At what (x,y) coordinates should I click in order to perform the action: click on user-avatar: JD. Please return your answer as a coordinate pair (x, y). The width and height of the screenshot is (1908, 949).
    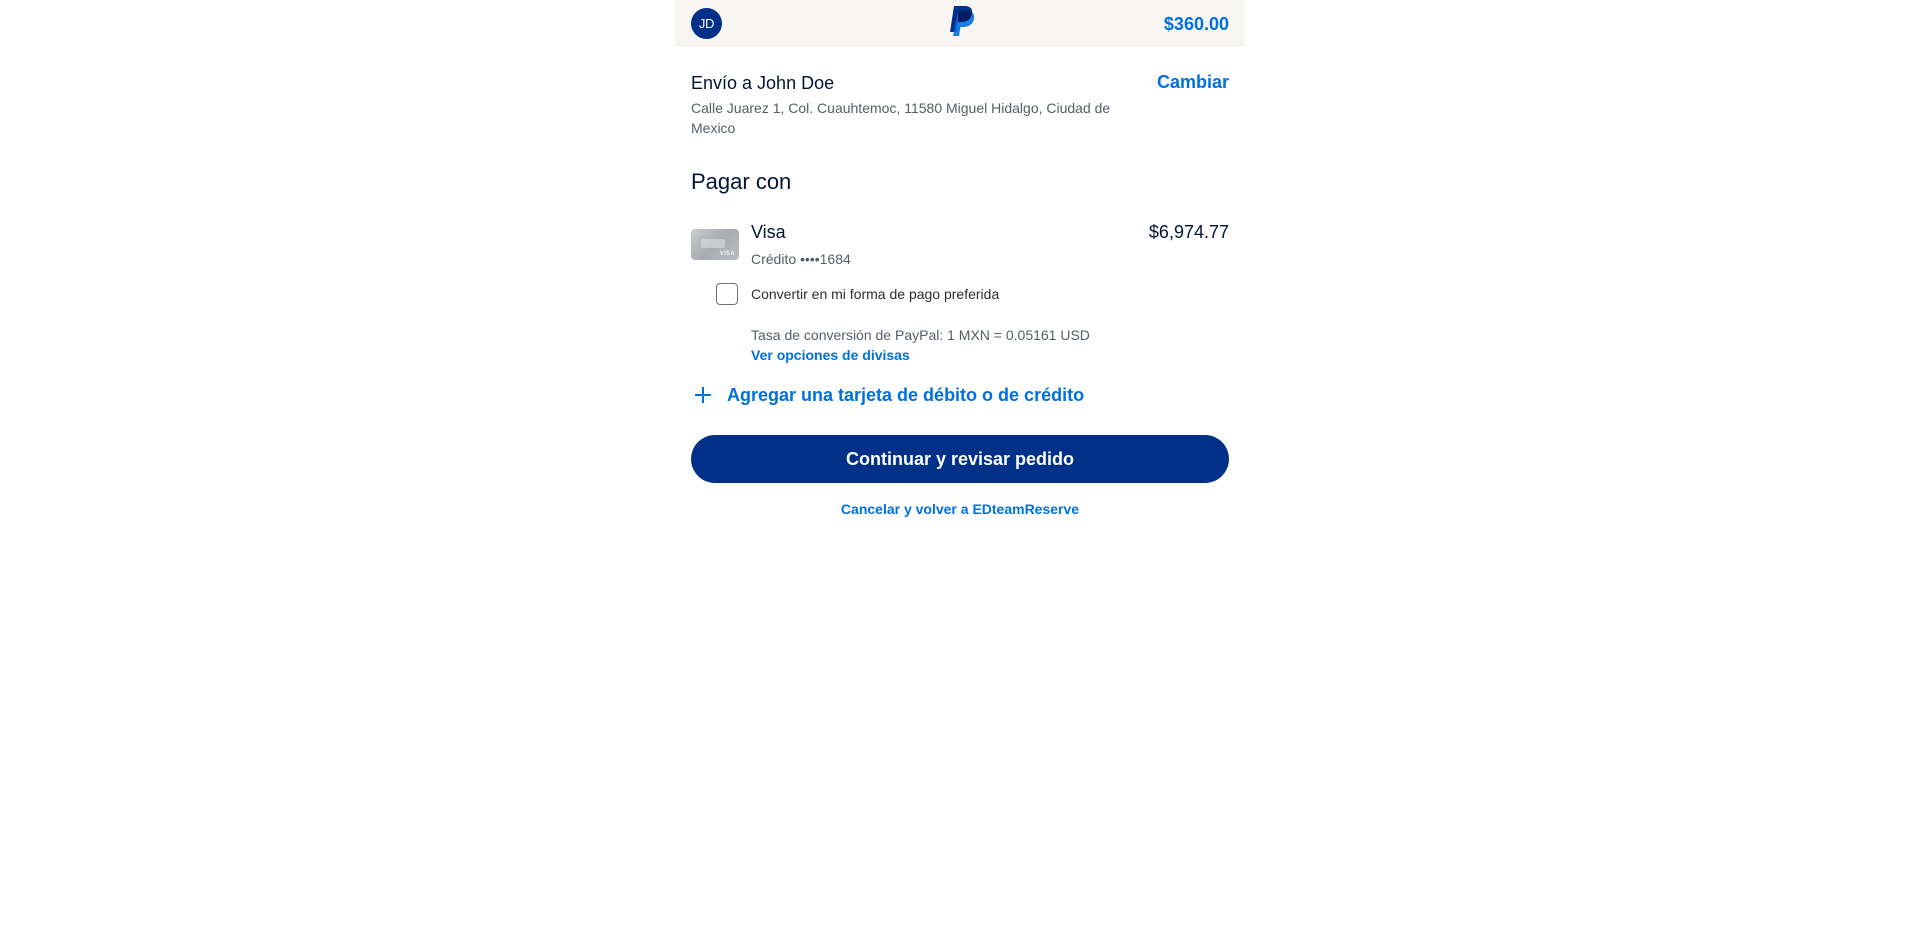
    Looking at the image, I should click on (706, 23).